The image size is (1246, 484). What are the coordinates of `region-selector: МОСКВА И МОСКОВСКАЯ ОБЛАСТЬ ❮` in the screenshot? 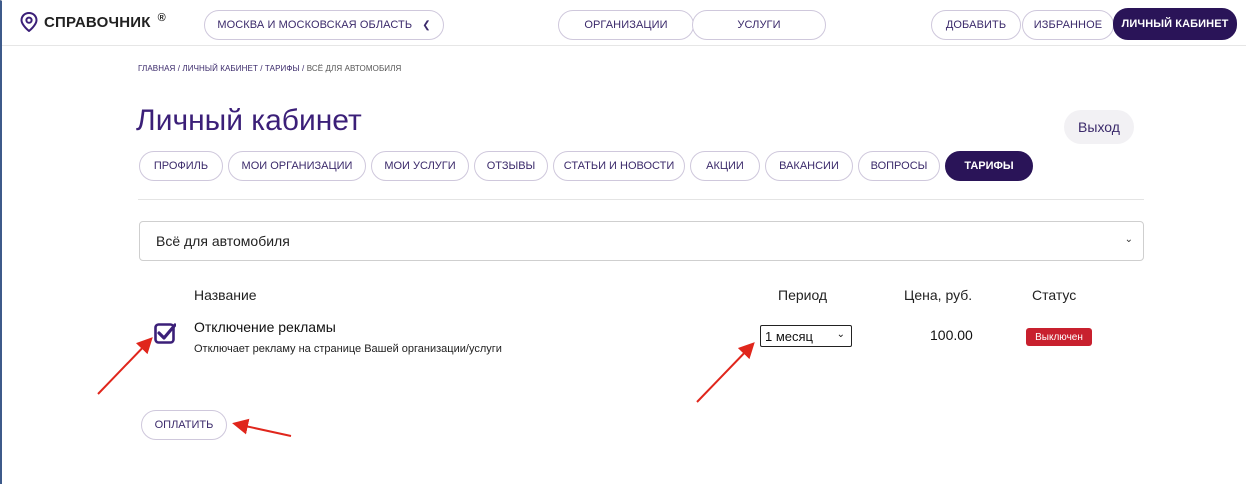 It's located at (324, 25).